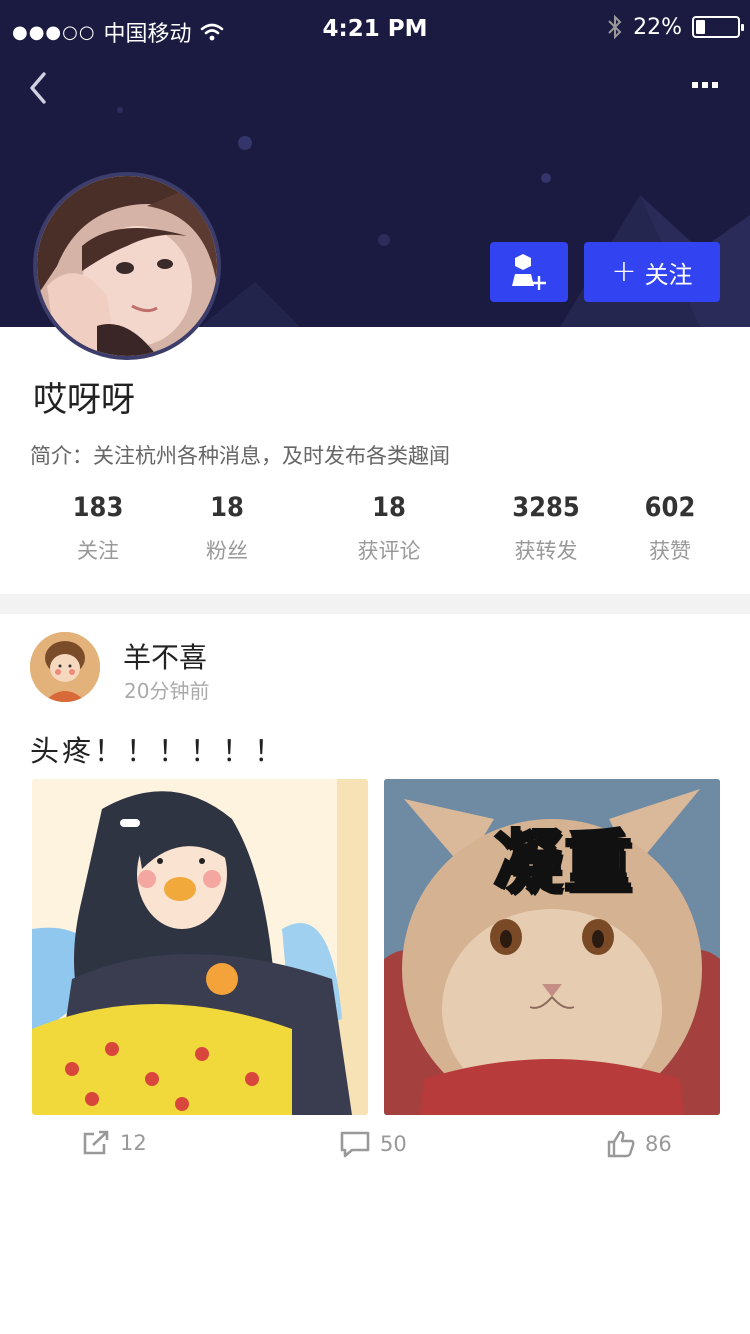 This screenshot has width=750, height=1334. What do you see at coordinates (615, 27) in the screenshot?
I see `bluetooth-icon` at bounding box center [615, 27].